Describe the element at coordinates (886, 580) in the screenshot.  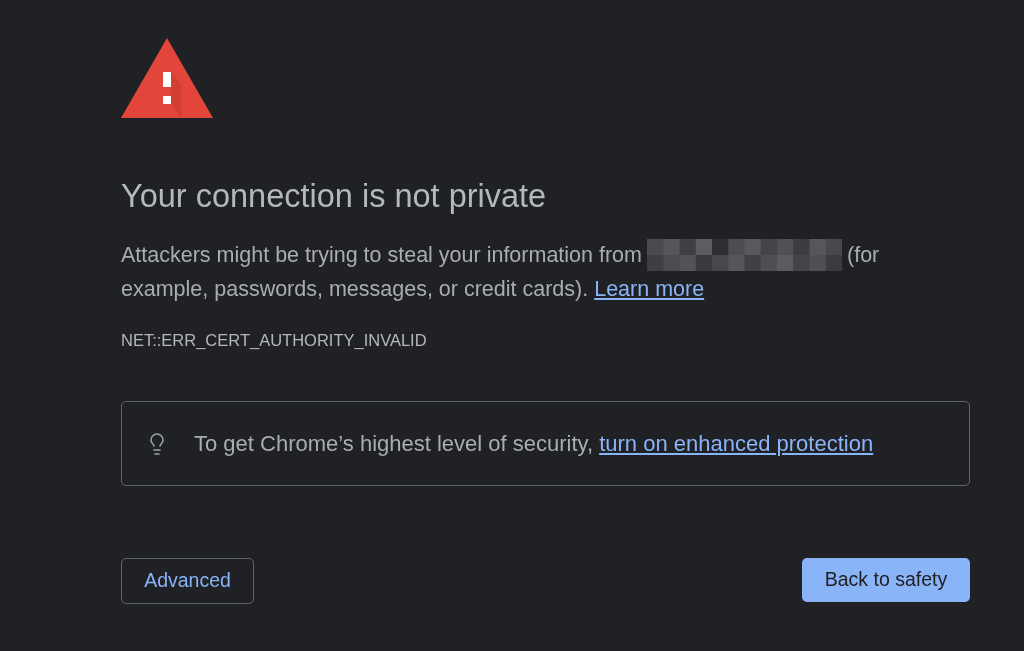
I see `back-to-safety-button: Back to safety` at that location.